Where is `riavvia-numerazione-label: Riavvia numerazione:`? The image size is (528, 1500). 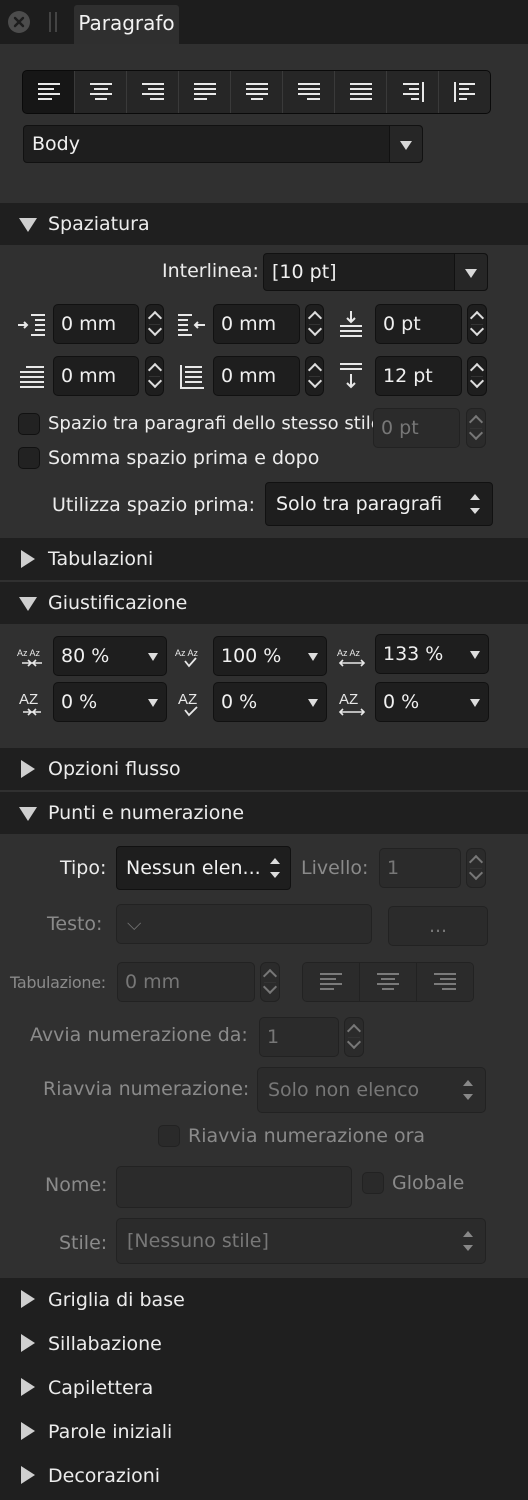 riavvia-numerazione-label: Riavvia numerazione: is located at coordinates (146, 1089).